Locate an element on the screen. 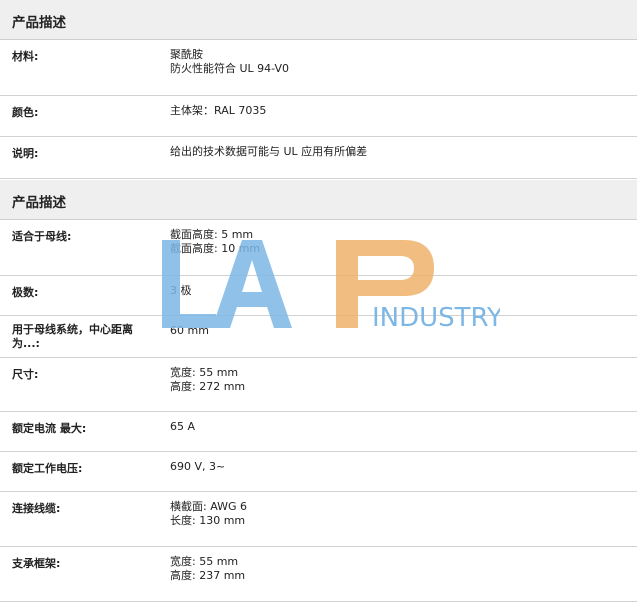 Image resolution: width=637 pixels, height=603 pixels. spec-label: 颜色: is located at coordinates (25, 112).